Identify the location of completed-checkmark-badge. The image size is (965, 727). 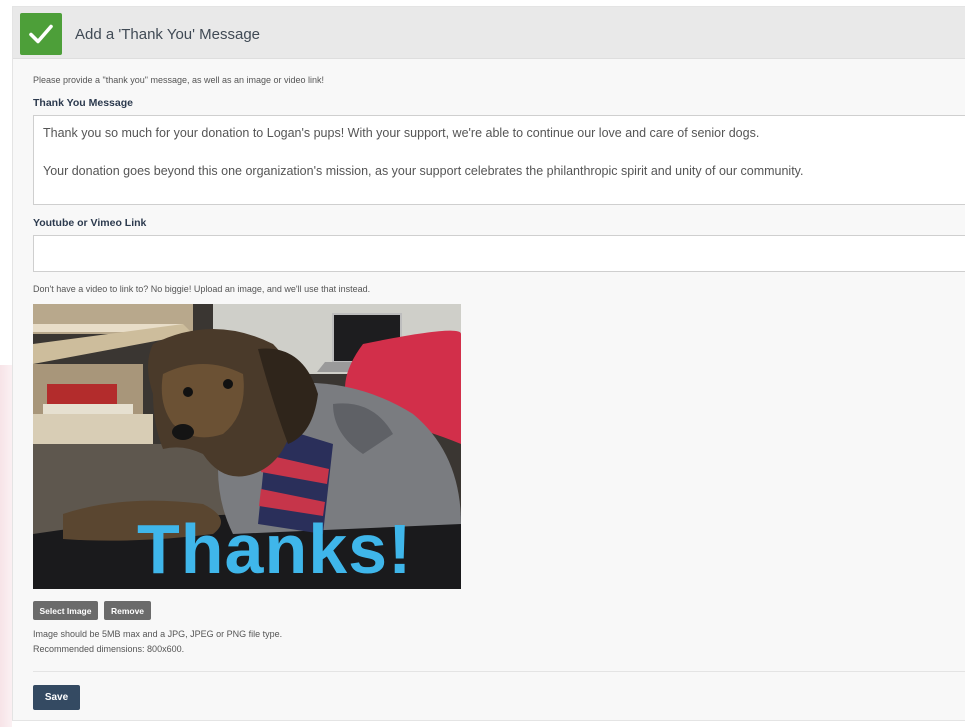
(41, 34).